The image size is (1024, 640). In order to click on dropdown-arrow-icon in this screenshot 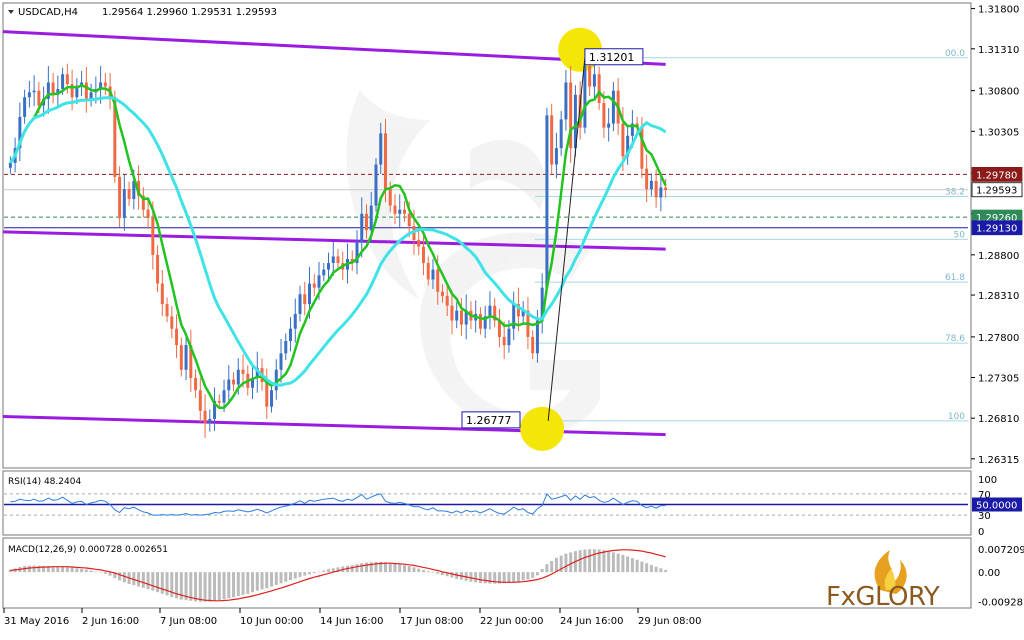, I will do `click(11, 12)`.